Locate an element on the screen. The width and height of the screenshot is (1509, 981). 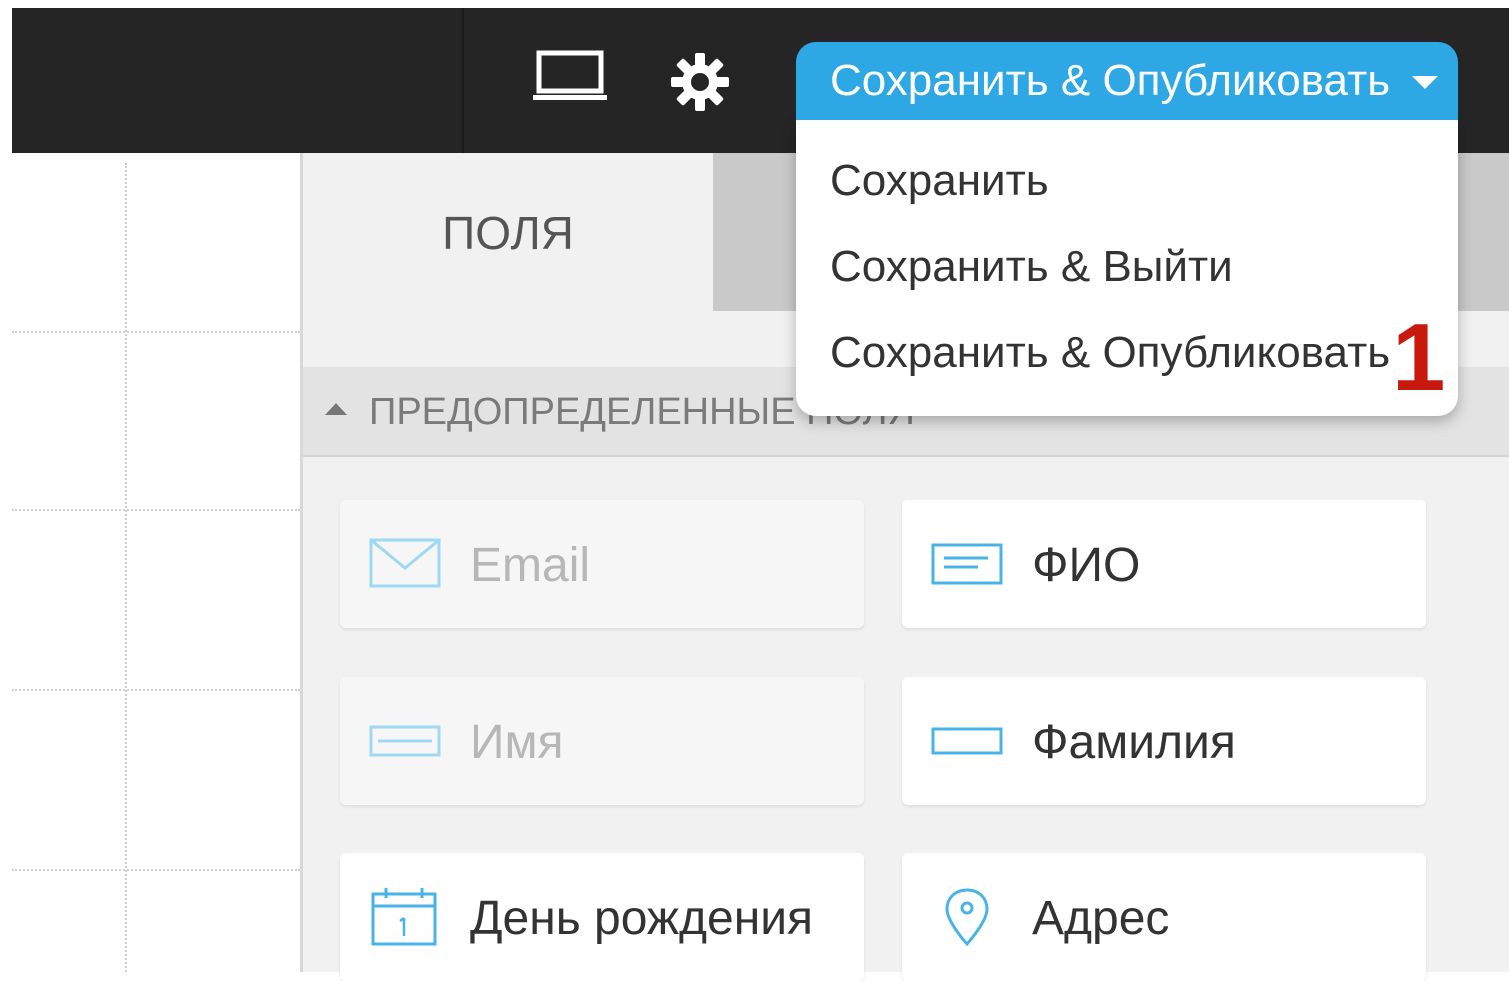
laptop-icon is located at coordinates (570, 75).